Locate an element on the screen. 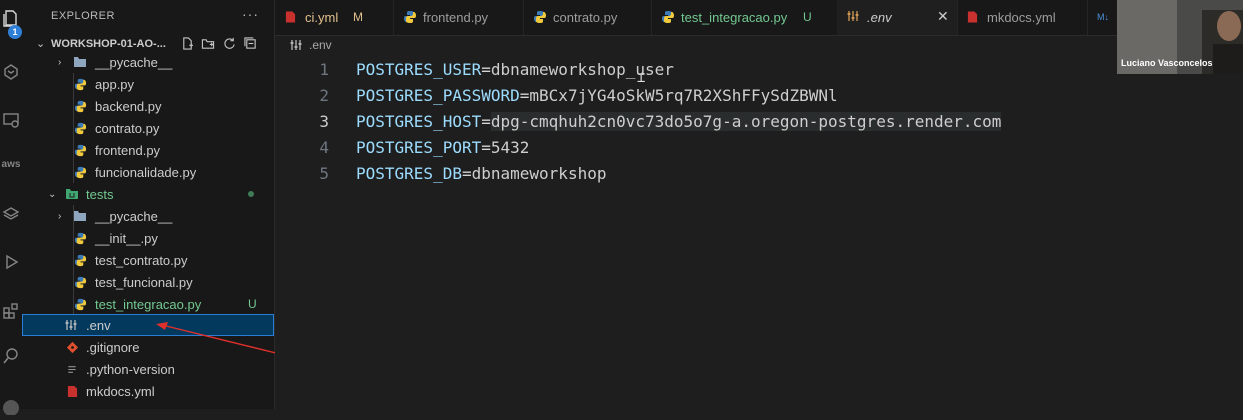  tab-1: ci.yml M is located at coordinates (334, 17).